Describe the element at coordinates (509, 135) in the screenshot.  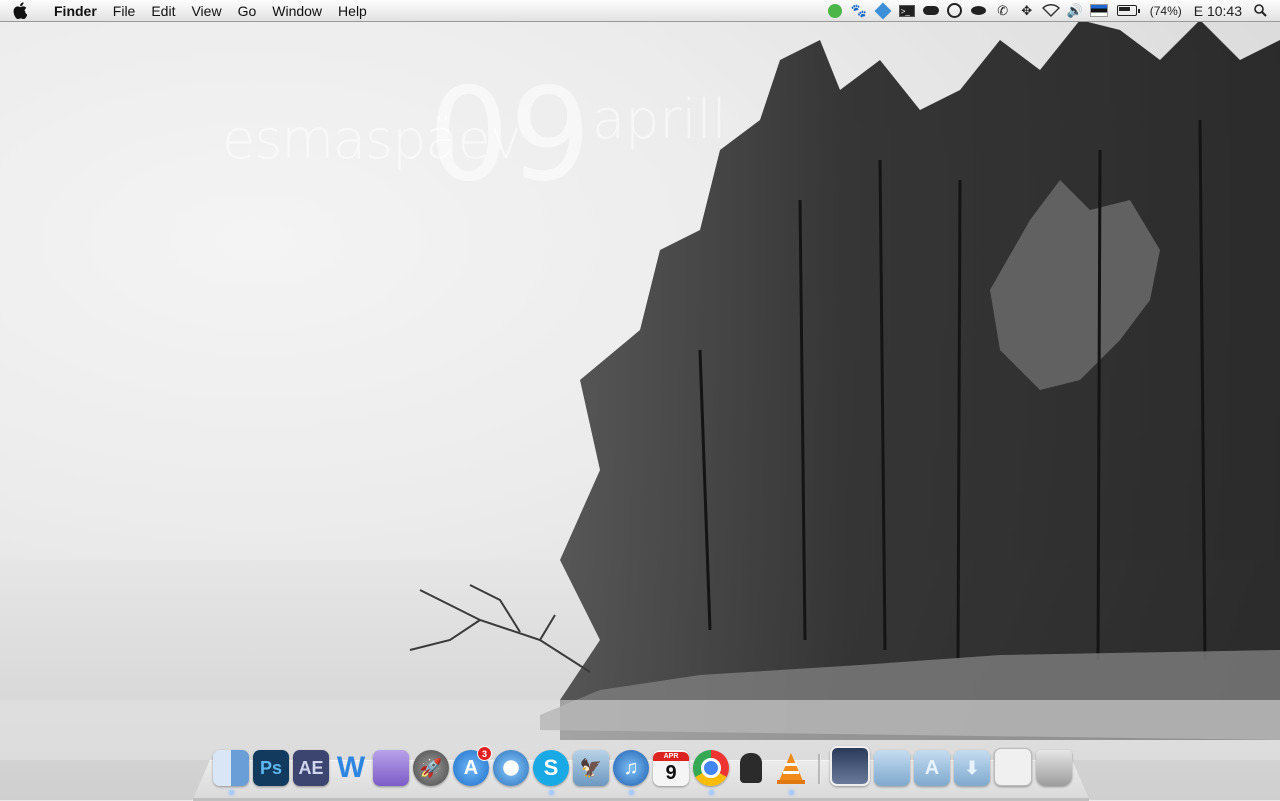
I see `widget-date-number: 09` at that location.